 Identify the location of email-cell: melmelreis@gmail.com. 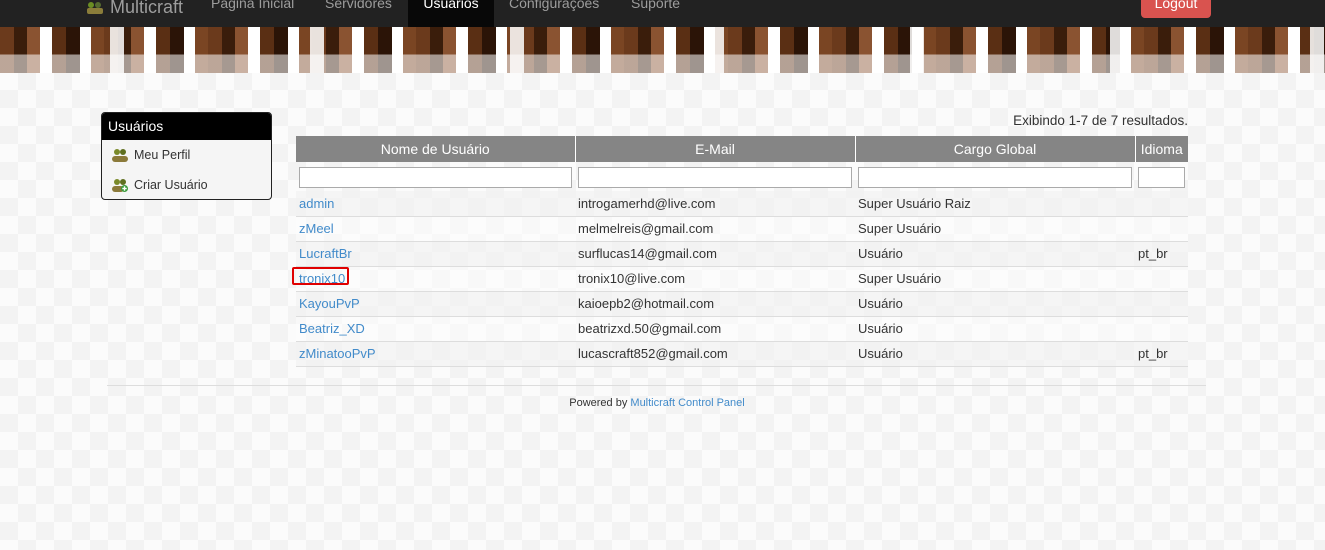
(715, 229).